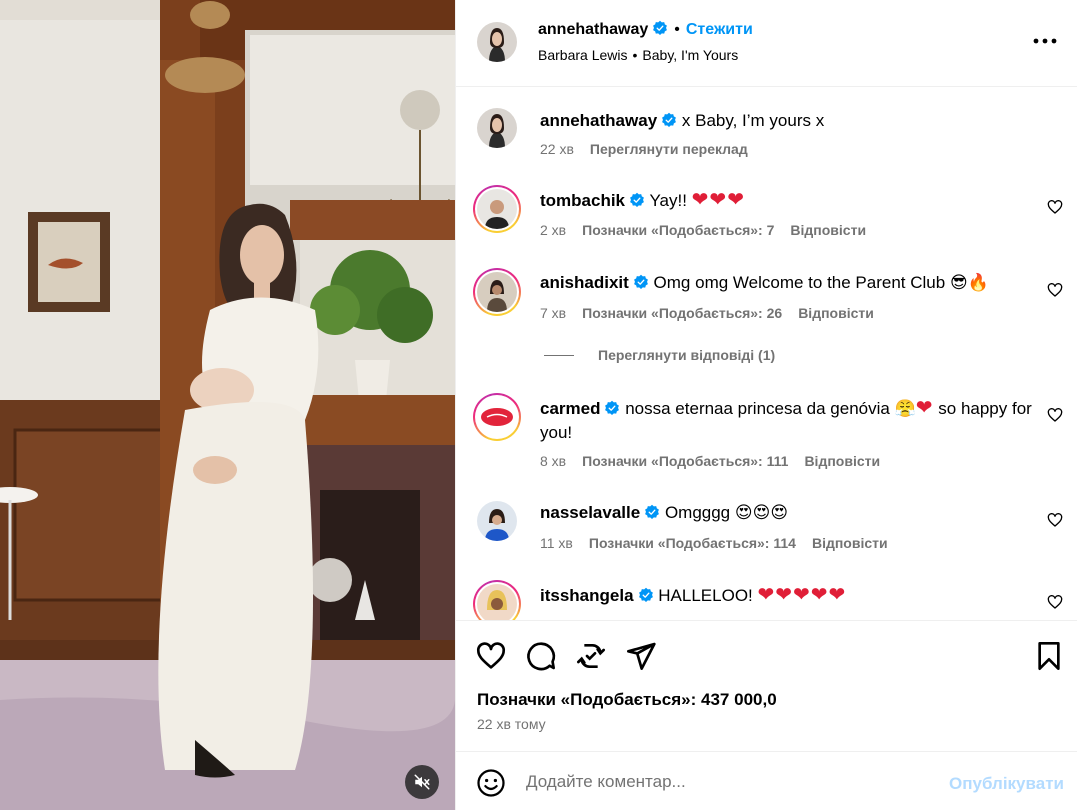 Image resolution: width=1077 pixels, height=810 pixels. Describe the element at coordinates (584, 282) in the screenshot. I see `comment-username: anishadixit` at that location.